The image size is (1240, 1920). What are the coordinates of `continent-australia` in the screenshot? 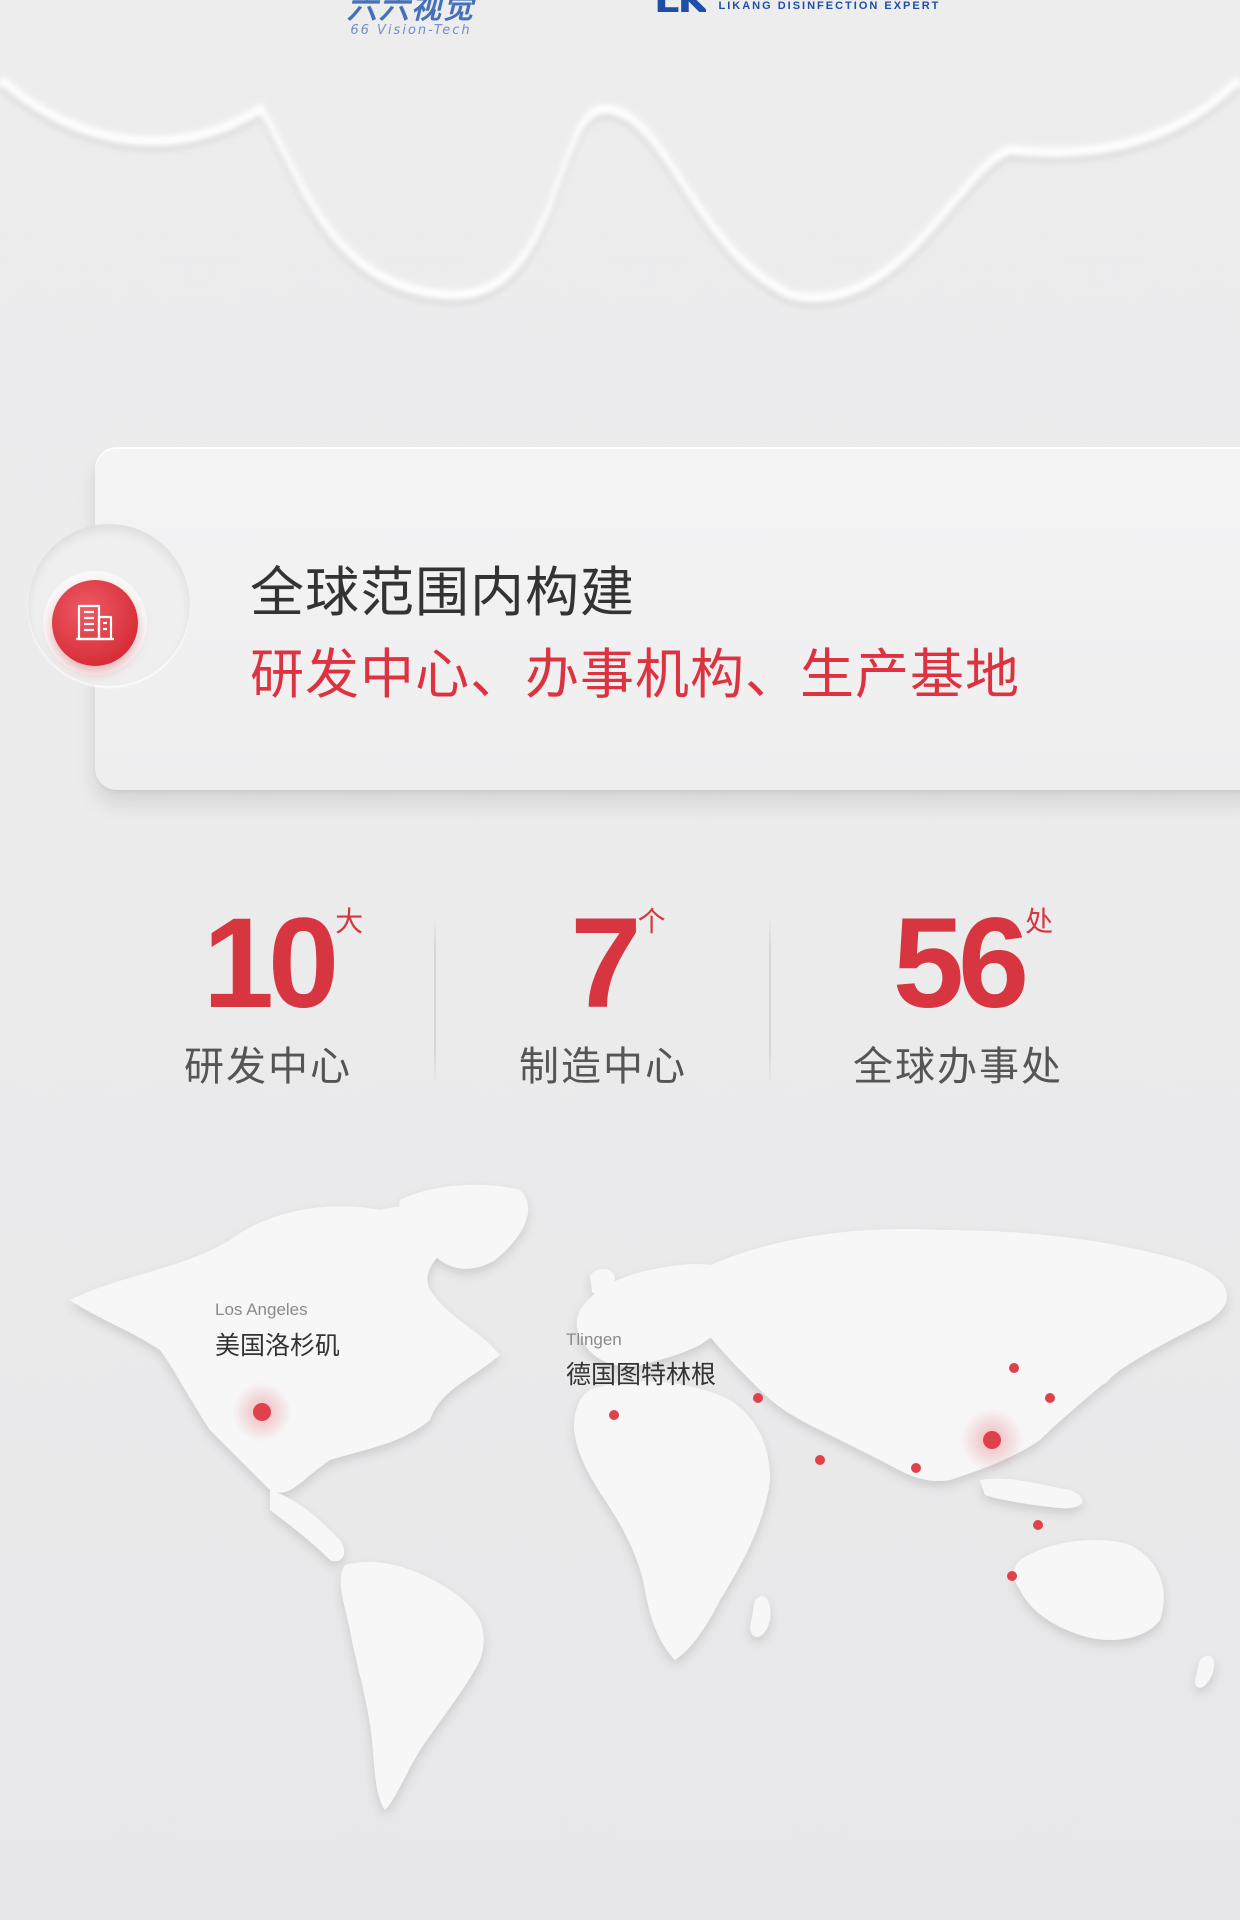 It's located at (1089, 1590).